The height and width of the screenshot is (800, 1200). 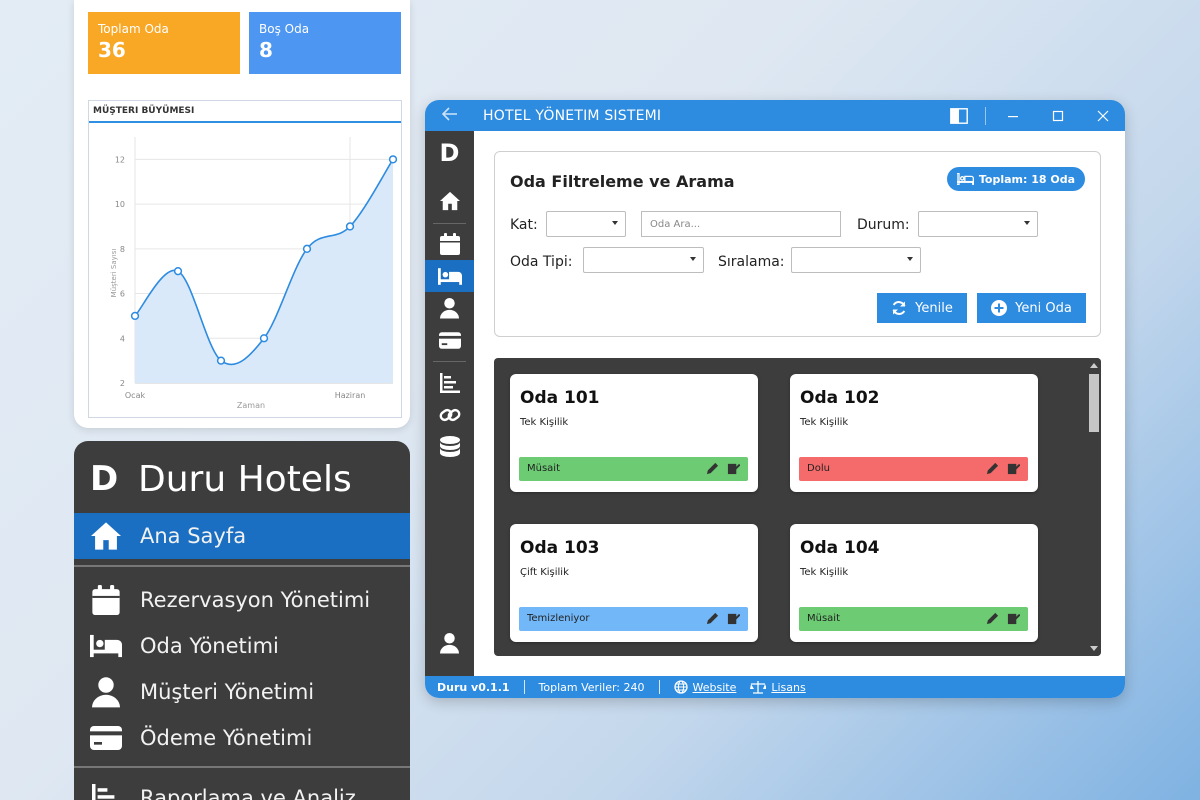 I want to click on version-text: Duru v0.1.1, so click(x=473, y=687).